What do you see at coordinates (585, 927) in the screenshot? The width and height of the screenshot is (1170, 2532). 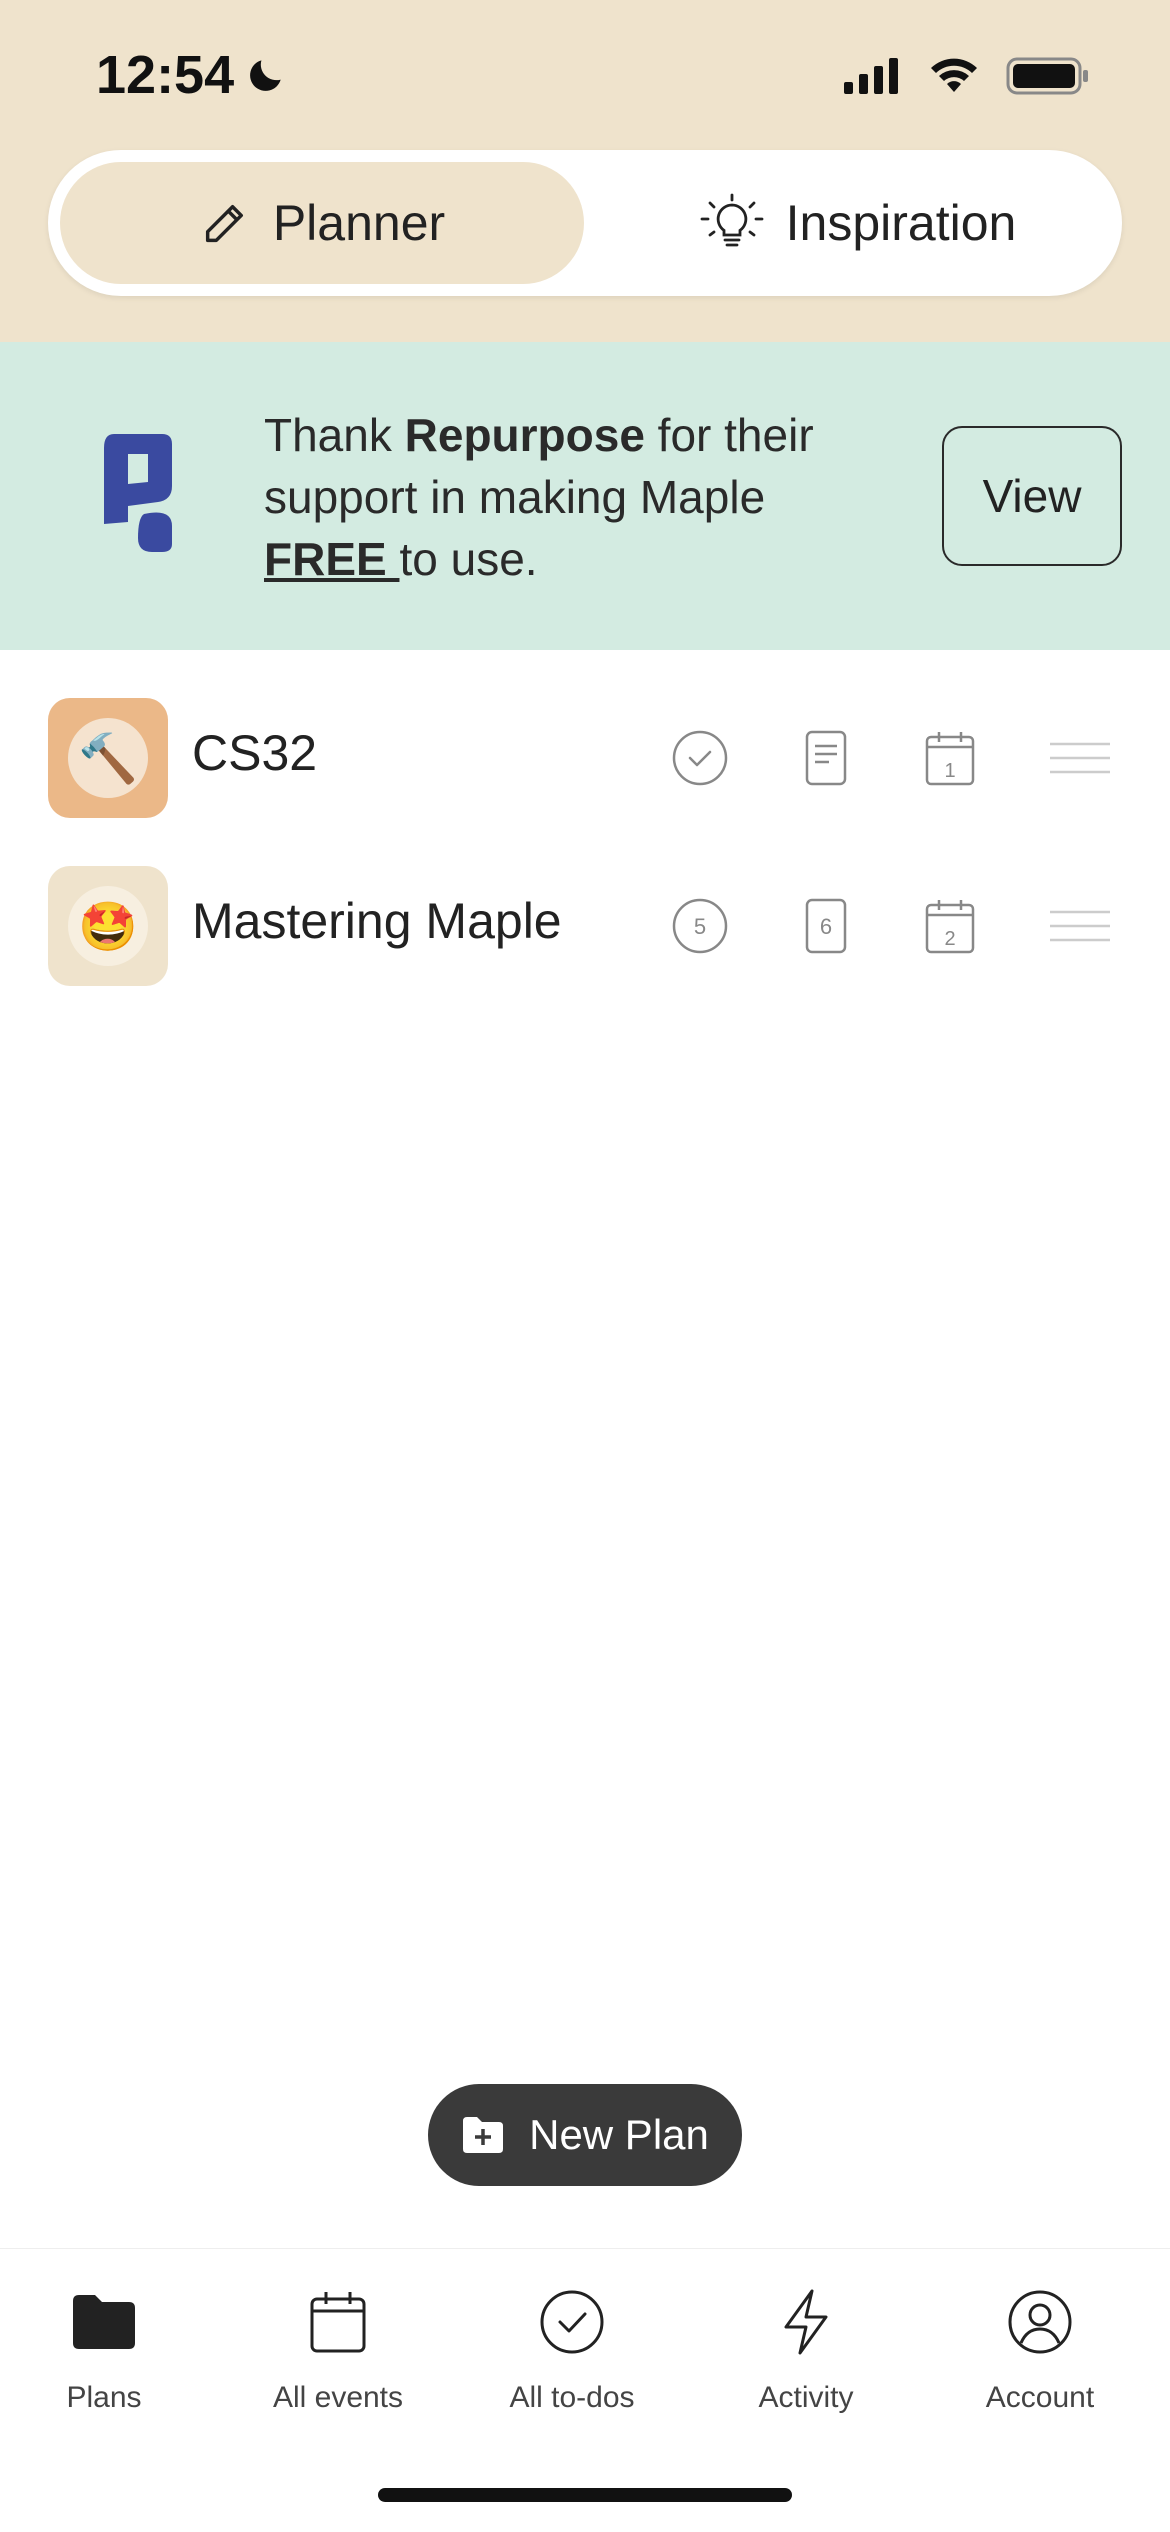 I see `plan-row-mastering-maple: 🤩 Mastering Maple 5 6 2` at bounding box center [585, 927].